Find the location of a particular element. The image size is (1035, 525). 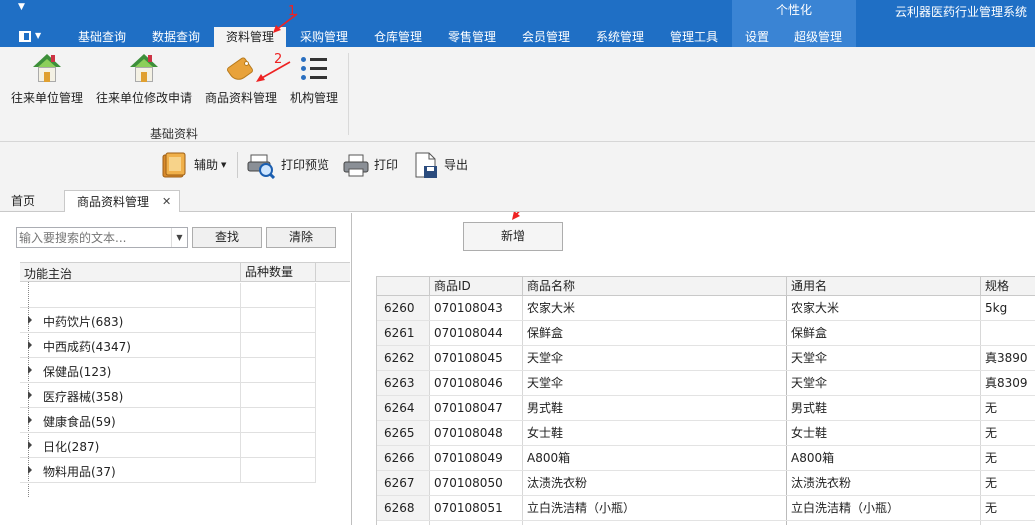

tab-settings: 设置 is located at coordinates (757, 37).